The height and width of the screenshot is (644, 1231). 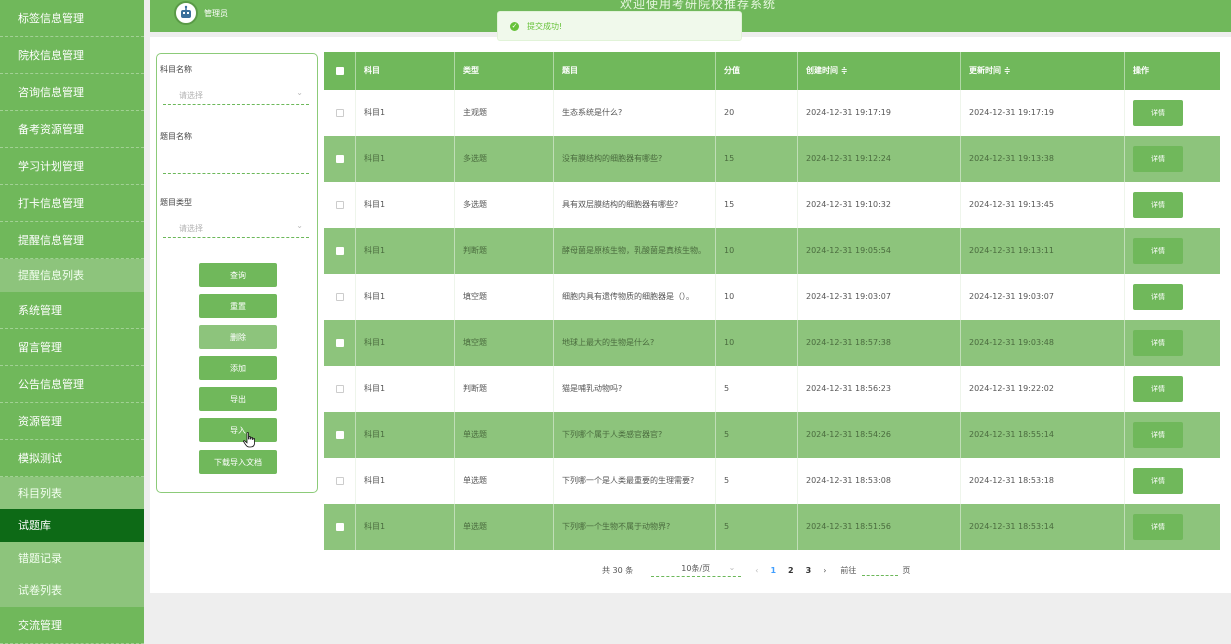 What do you see at coordinates (40, 591) in the screenshot?
I see `sidebar-item-label: 试卷列表` at bounding box center [40, 591].